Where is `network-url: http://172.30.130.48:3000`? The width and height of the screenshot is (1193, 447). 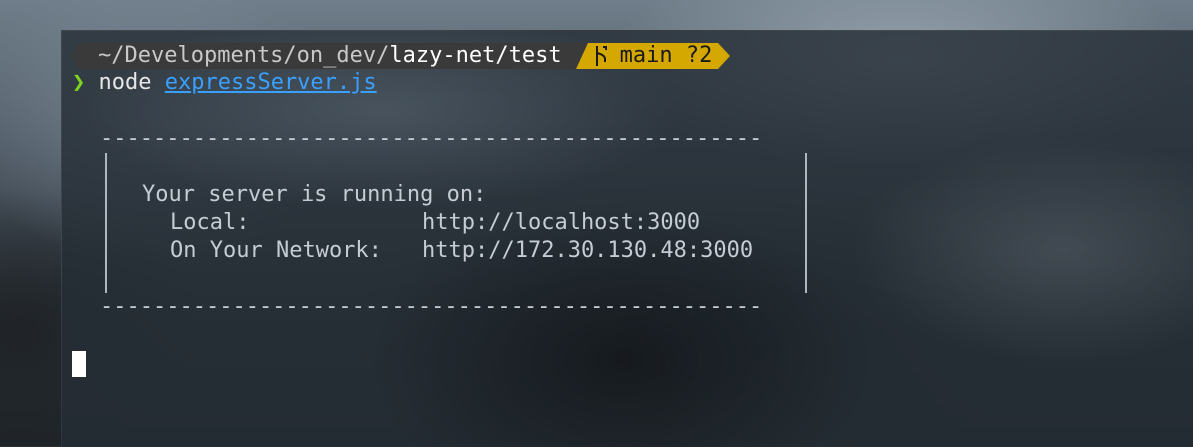 network-url: http://172.30.130.48:3000 is located at coordinates (587, 251).